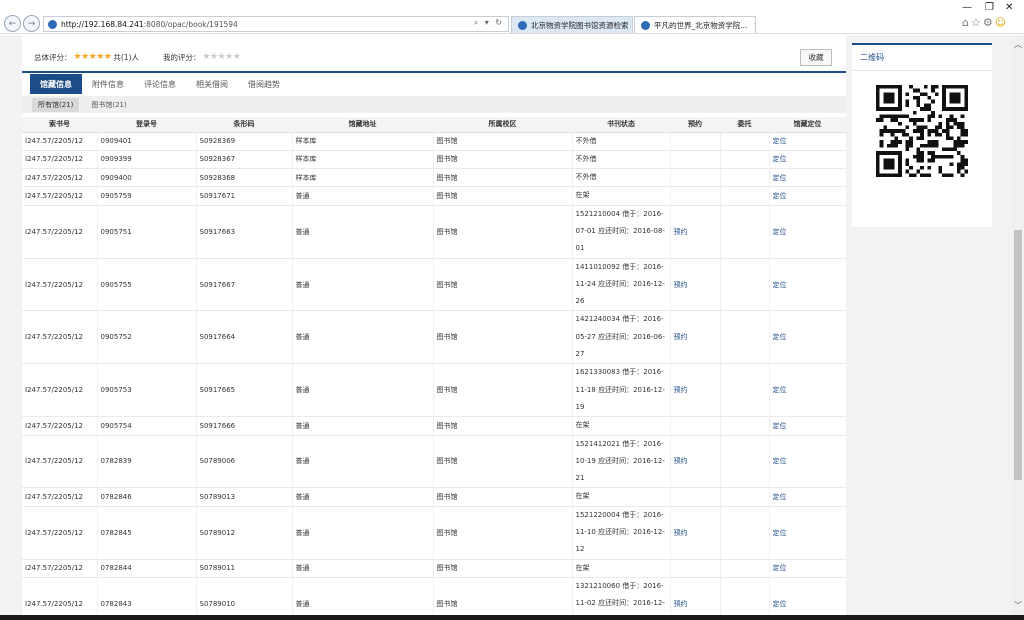 The image size is (1024, 620). I want to click on maximize-icon: ❐, so click(989, 7).